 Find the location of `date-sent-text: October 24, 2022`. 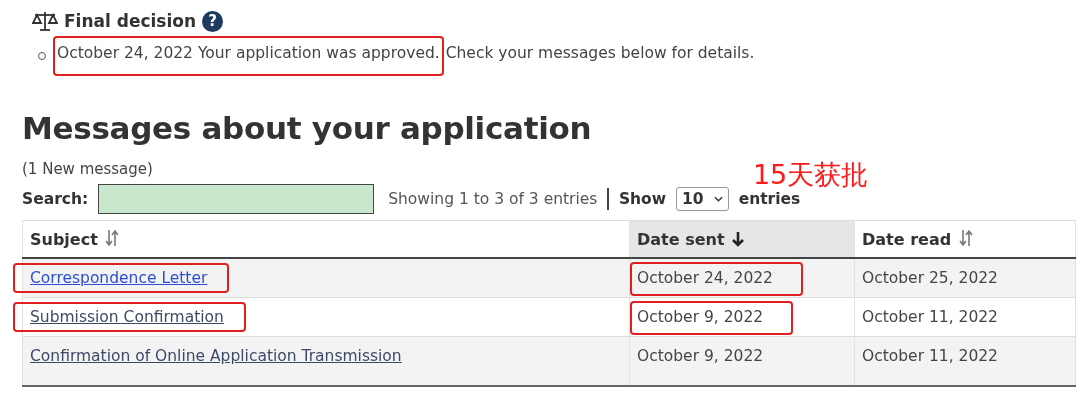

date-sent-text: October 24, 2022 is located at coordinates (716, 279).